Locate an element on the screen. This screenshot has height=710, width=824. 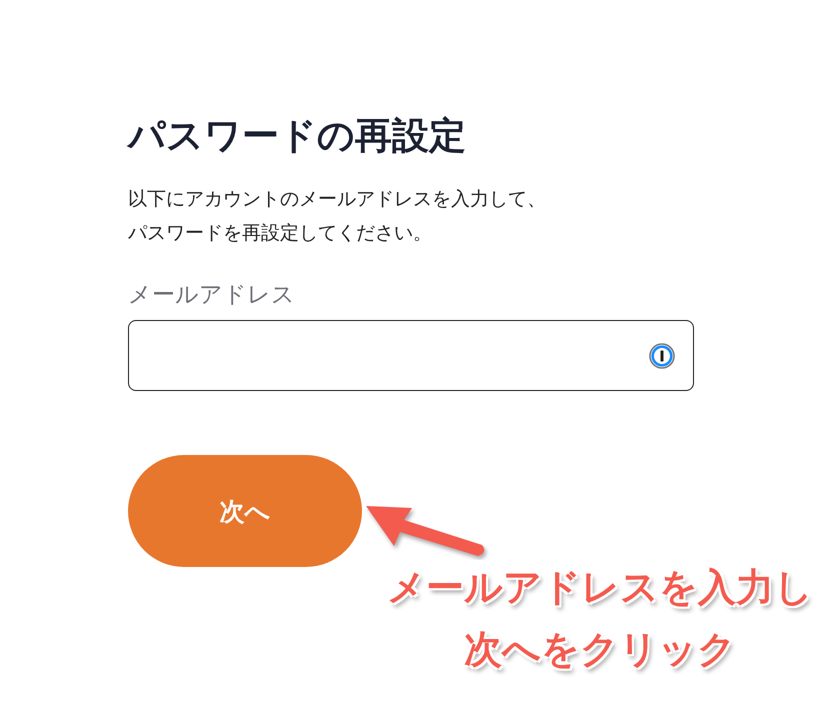
email-input-field is located at coordinates (411, 355).